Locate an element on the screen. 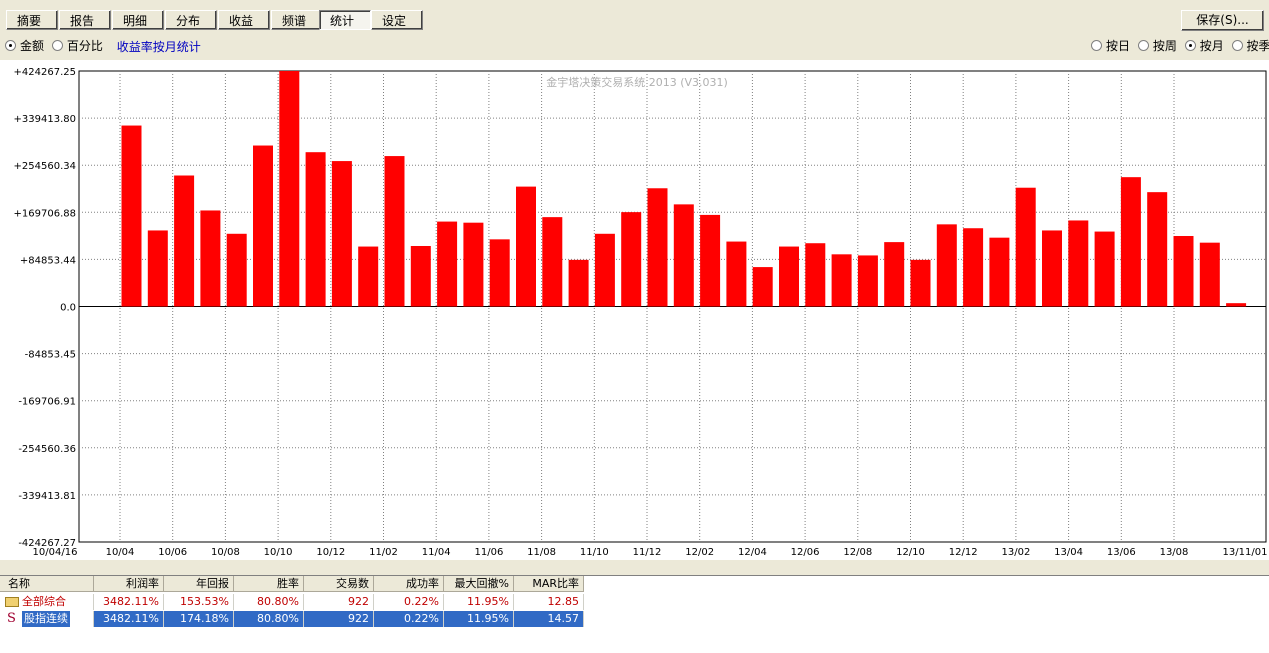 This screenshot has height=653, width=1269. tab-report: 报告 is located at coordinates (85, 20).